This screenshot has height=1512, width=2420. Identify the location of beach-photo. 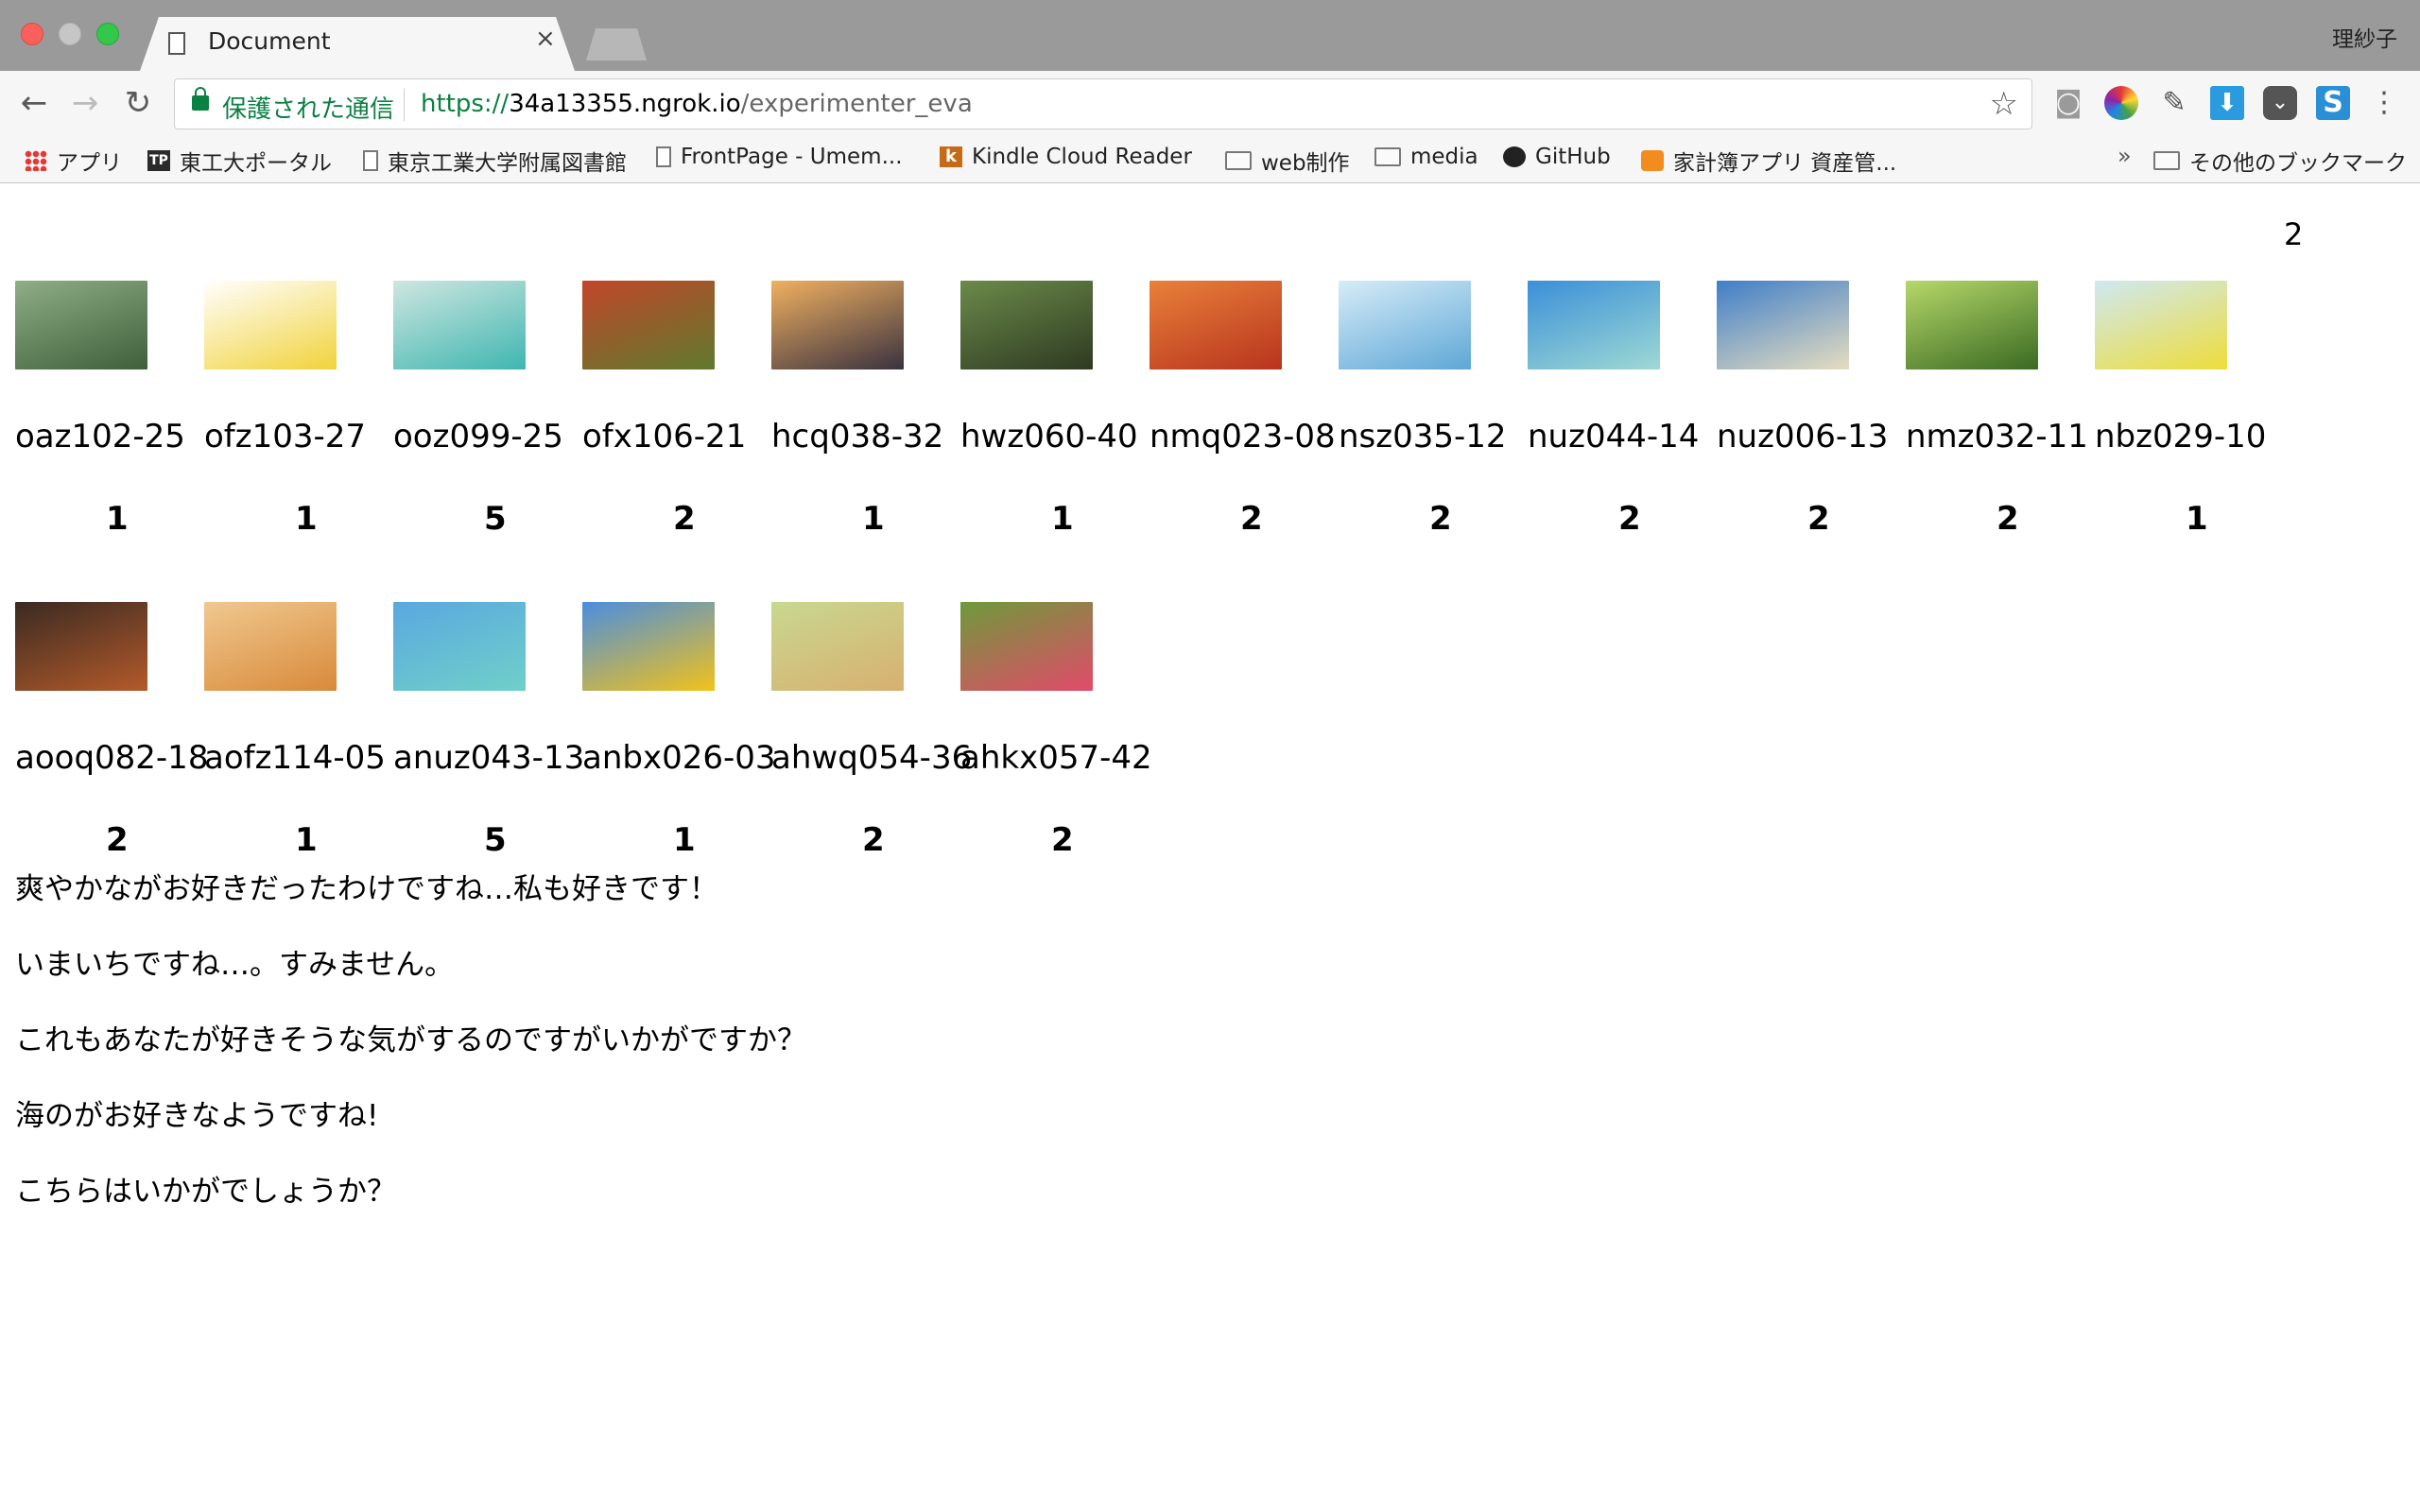
(1783, 325).